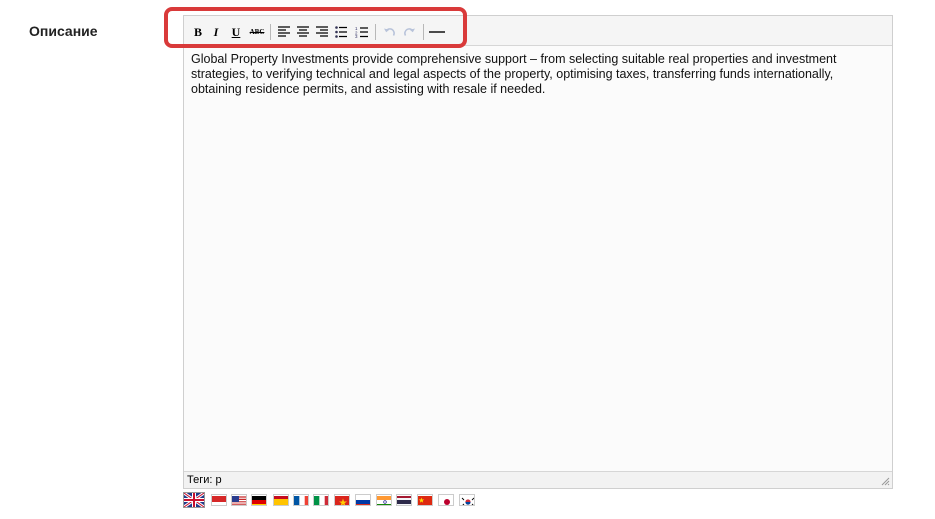 This screenshot has height=519, width=935. I want to click on numbered-list-icon: 1 2 3, so click(361, 32).